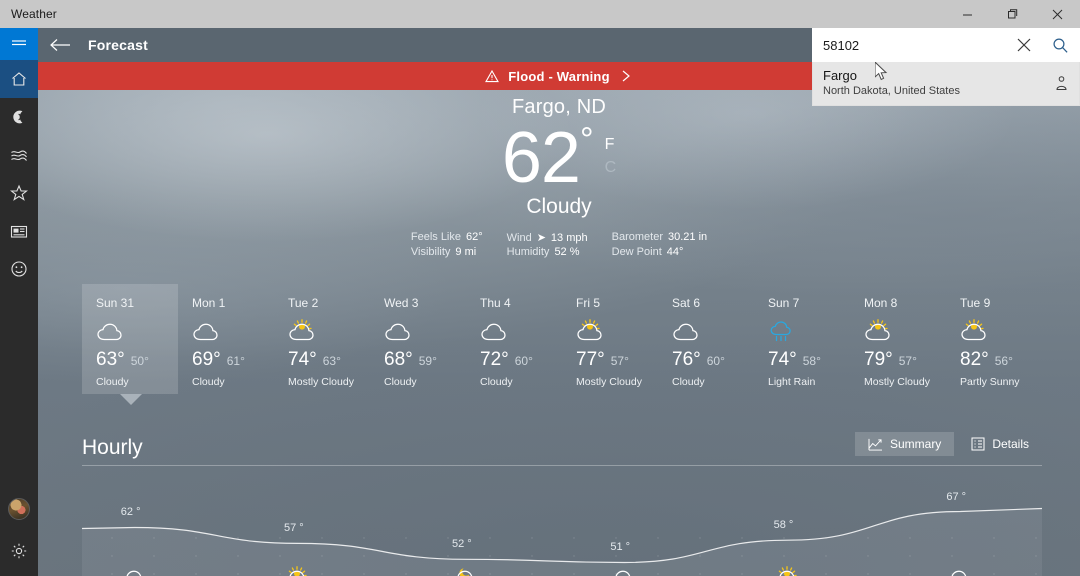 Image resolution: width=1080 pixels, height=576 pixels. I want to click on day-high: 76°, so click(686, 359).